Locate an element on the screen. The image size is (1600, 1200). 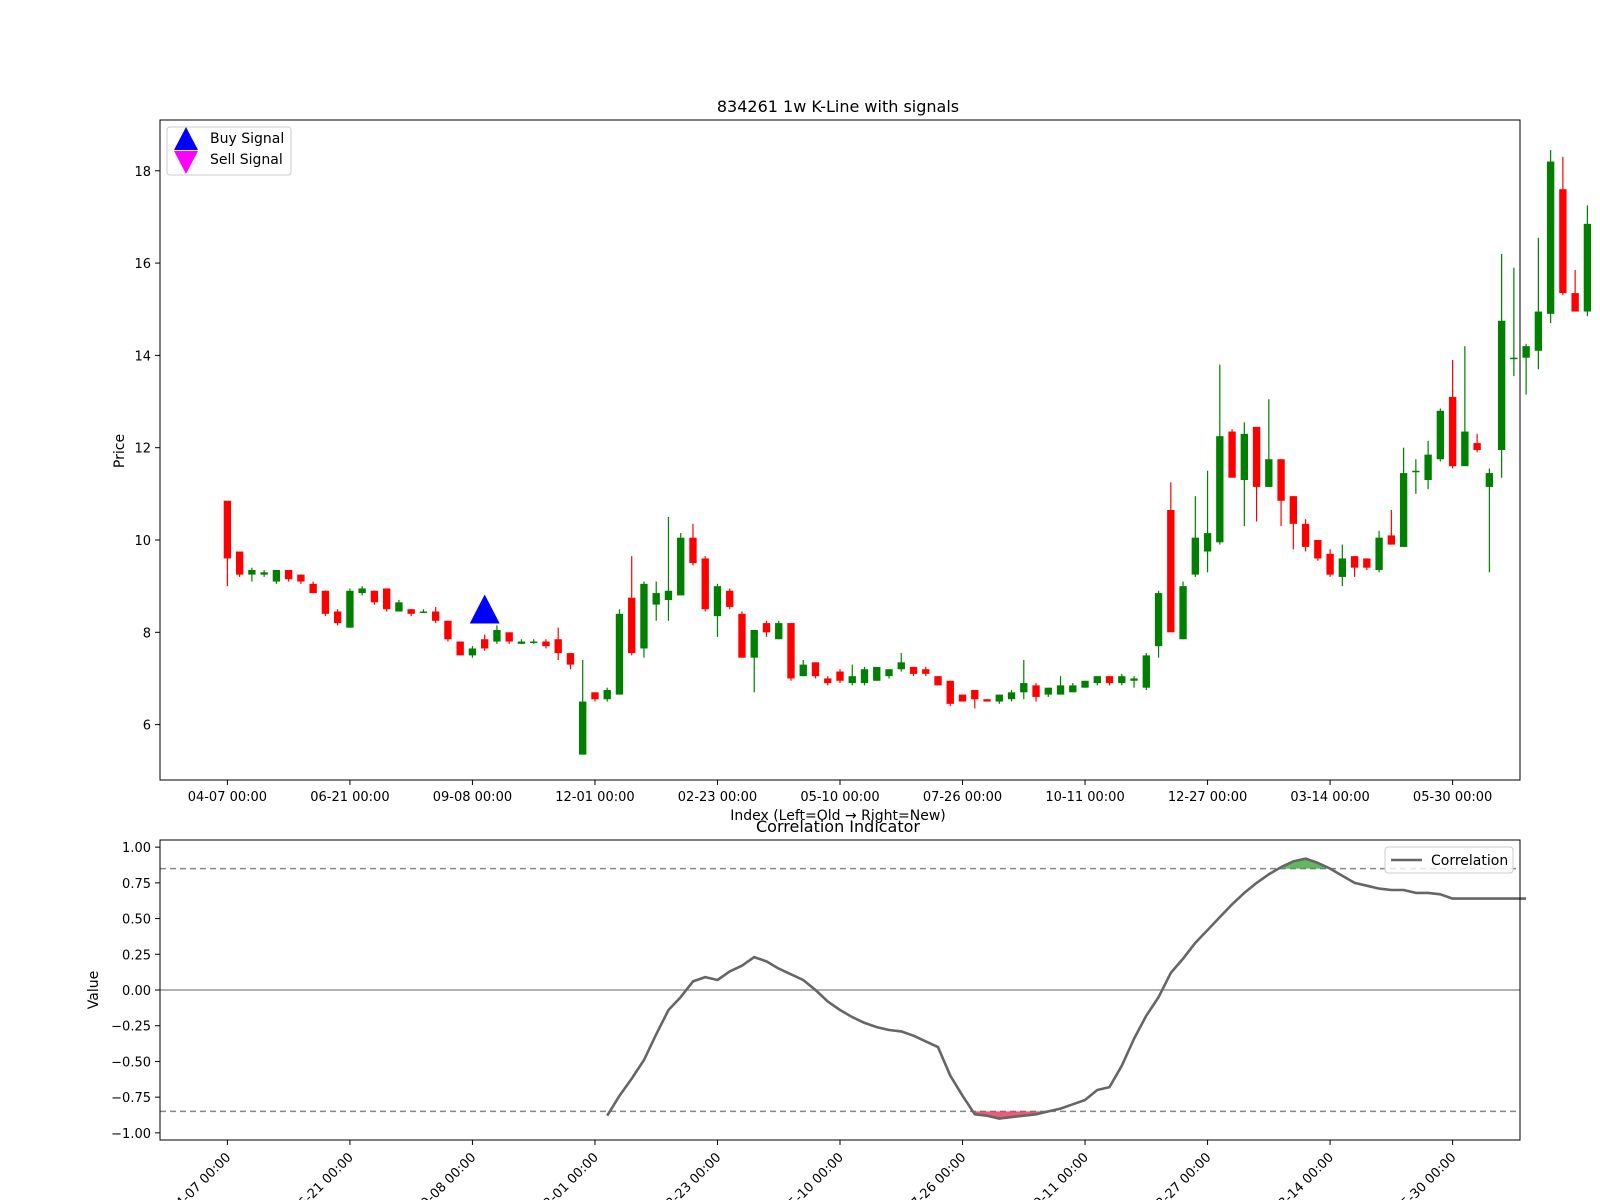
kline-y-tick-label: 10 is located at coordinates (142, 541).